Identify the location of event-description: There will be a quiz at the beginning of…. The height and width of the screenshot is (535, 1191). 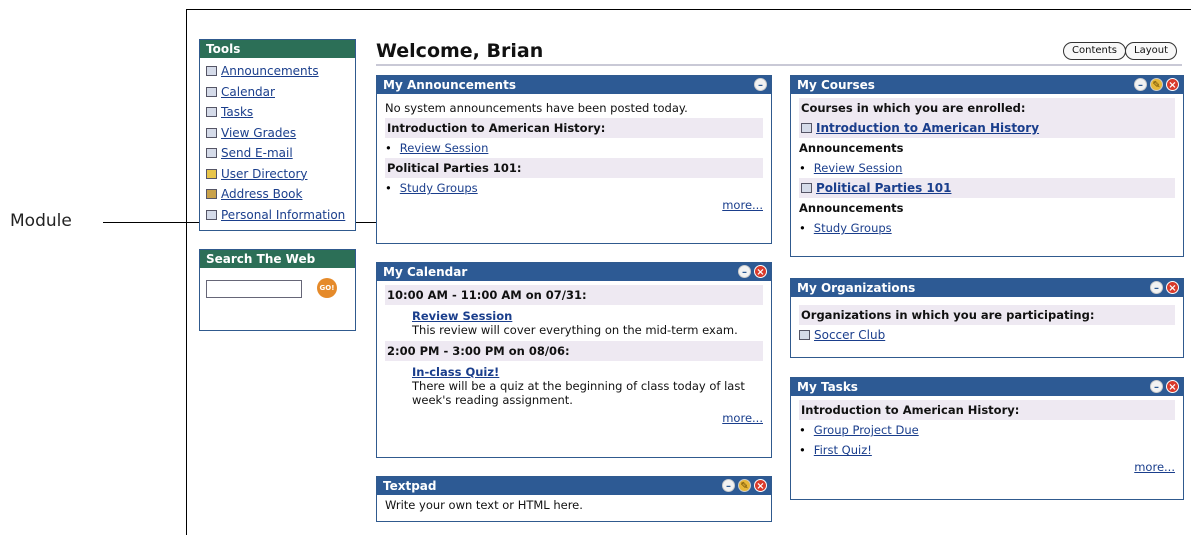
(578, 393).